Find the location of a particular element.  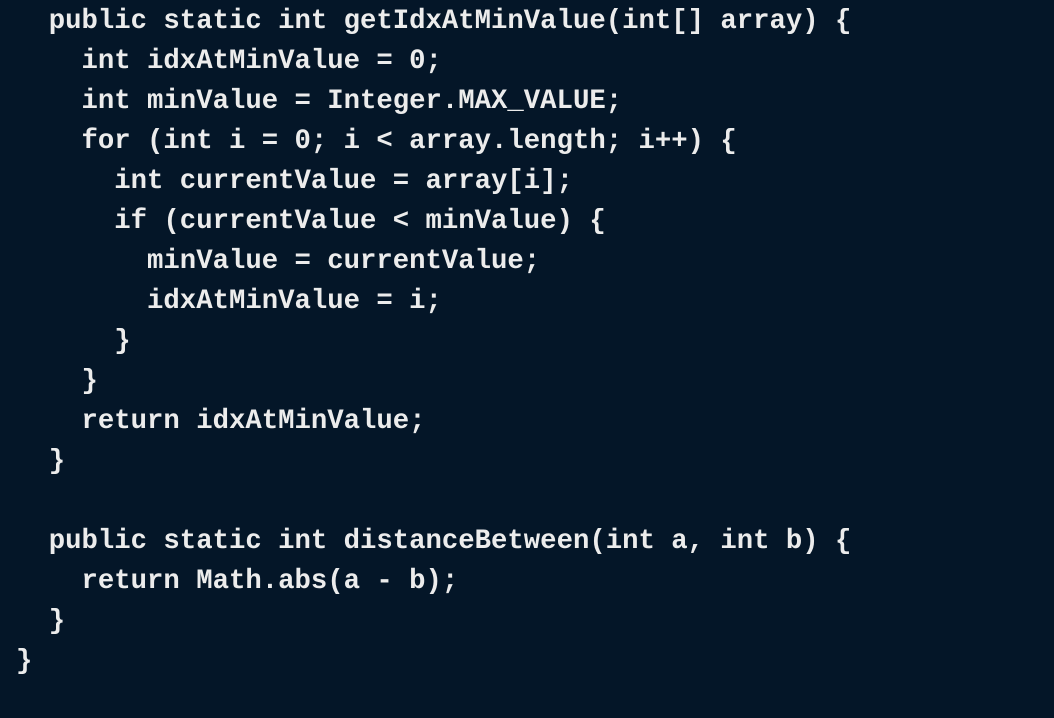

code-line: idxAtMinValue = i; is located at coordinates (229, 301).